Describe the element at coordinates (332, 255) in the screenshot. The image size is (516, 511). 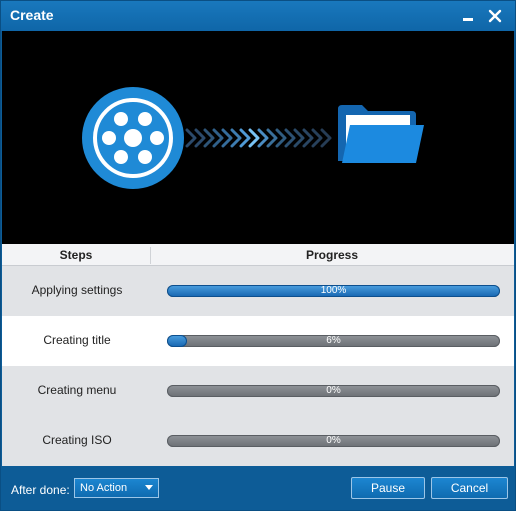
I see `progress-column-header: Progress` at that location.